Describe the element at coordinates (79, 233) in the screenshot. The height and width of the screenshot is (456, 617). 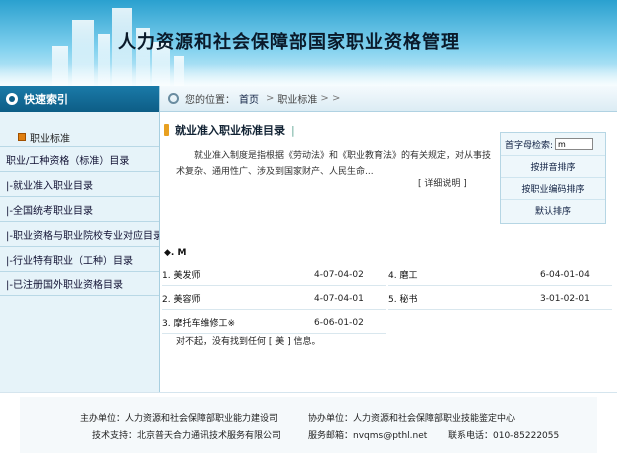
I see `sidebar-item-school-mapping-catalog: |-职业资格与职业院校专业对应目录` at that location.